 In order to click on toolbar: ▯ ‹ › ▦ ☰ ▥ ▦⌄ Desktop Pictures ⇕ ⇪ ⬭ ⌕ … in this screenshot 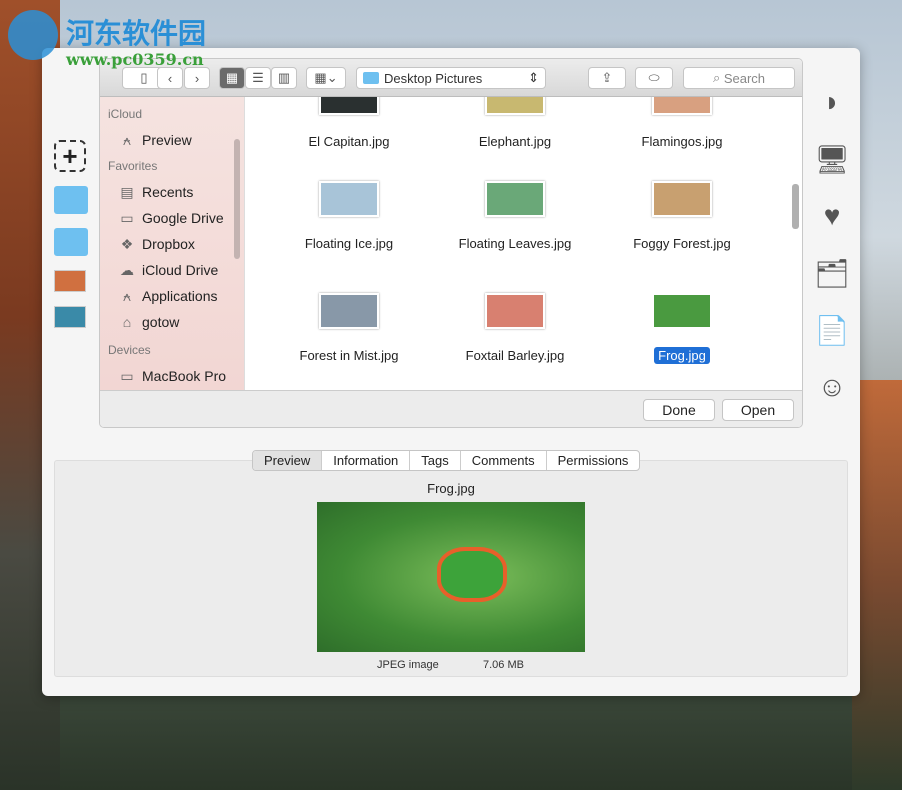, I will do `click(451, 78)`.